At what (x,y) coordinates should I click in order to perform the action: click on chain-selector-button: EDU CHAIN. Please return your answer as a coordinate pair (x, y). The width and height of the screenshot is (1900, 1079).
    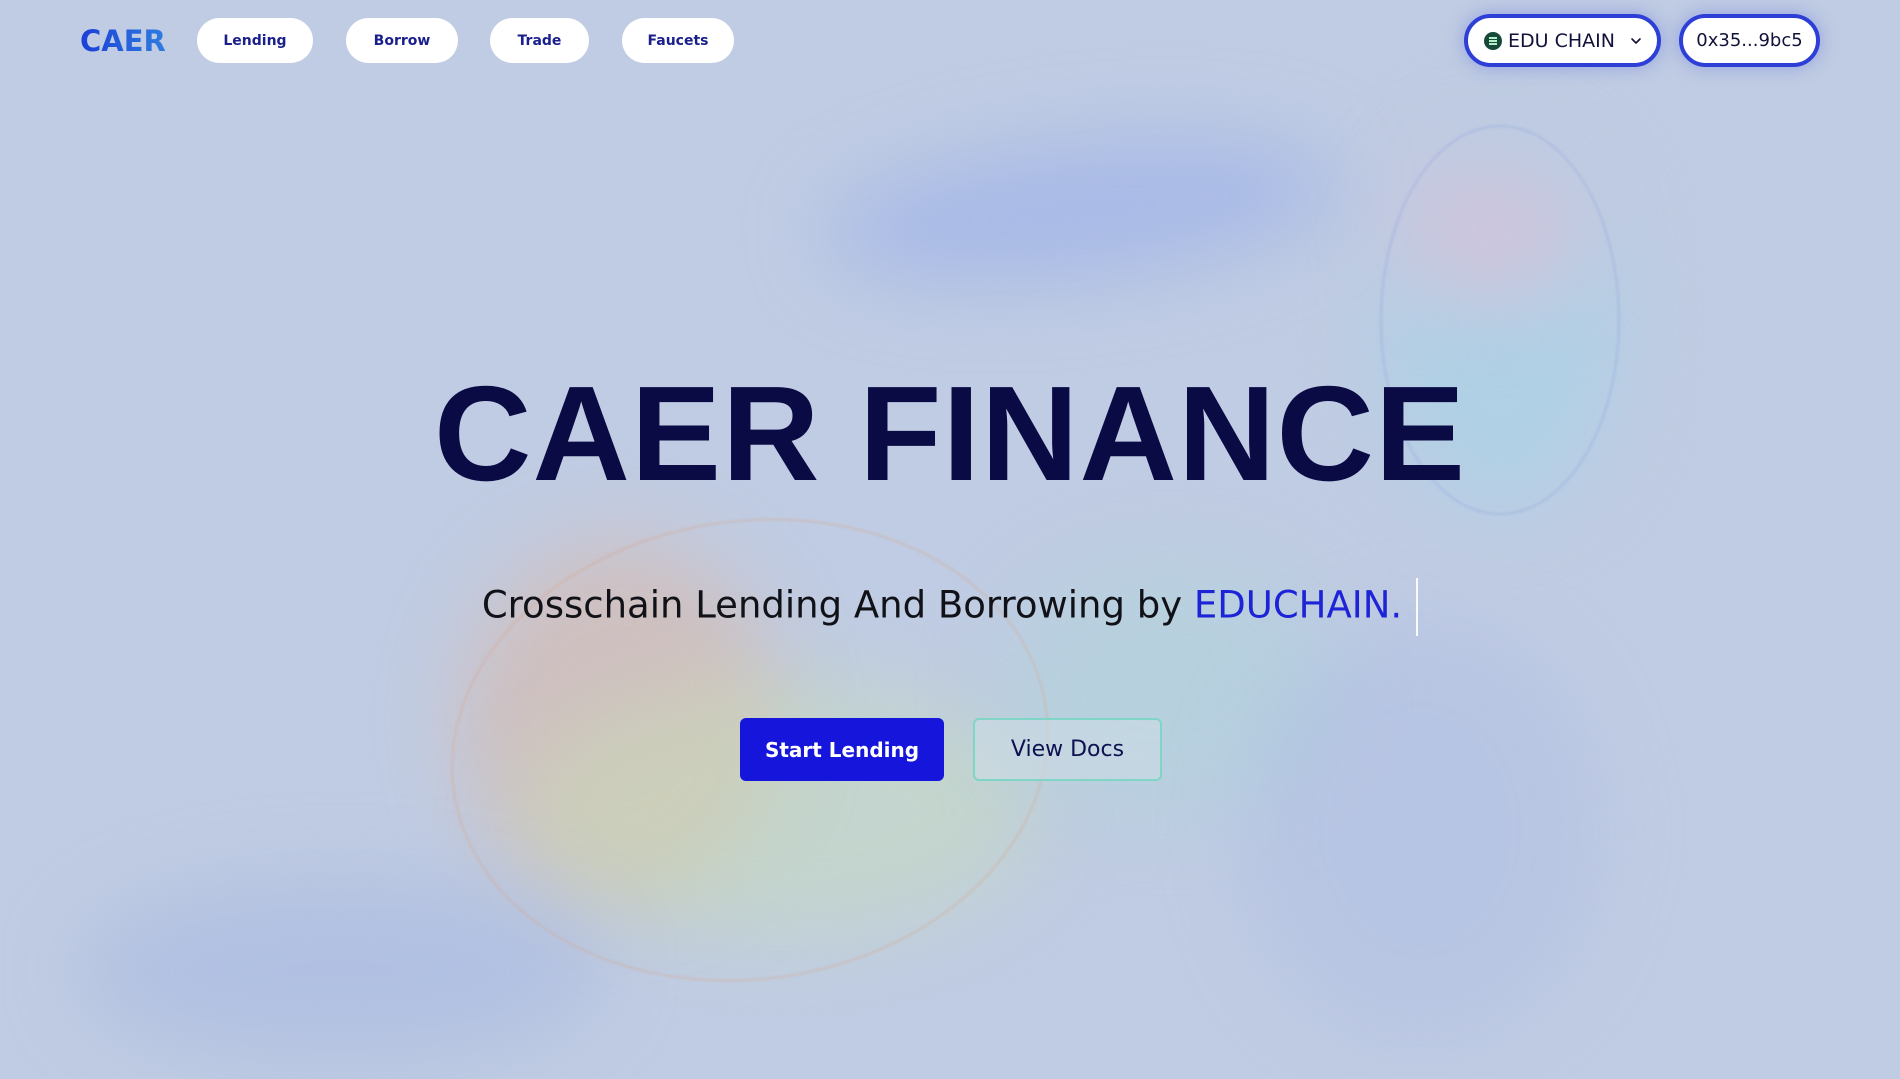
    Looking at the image, I should click on (1562, 40).